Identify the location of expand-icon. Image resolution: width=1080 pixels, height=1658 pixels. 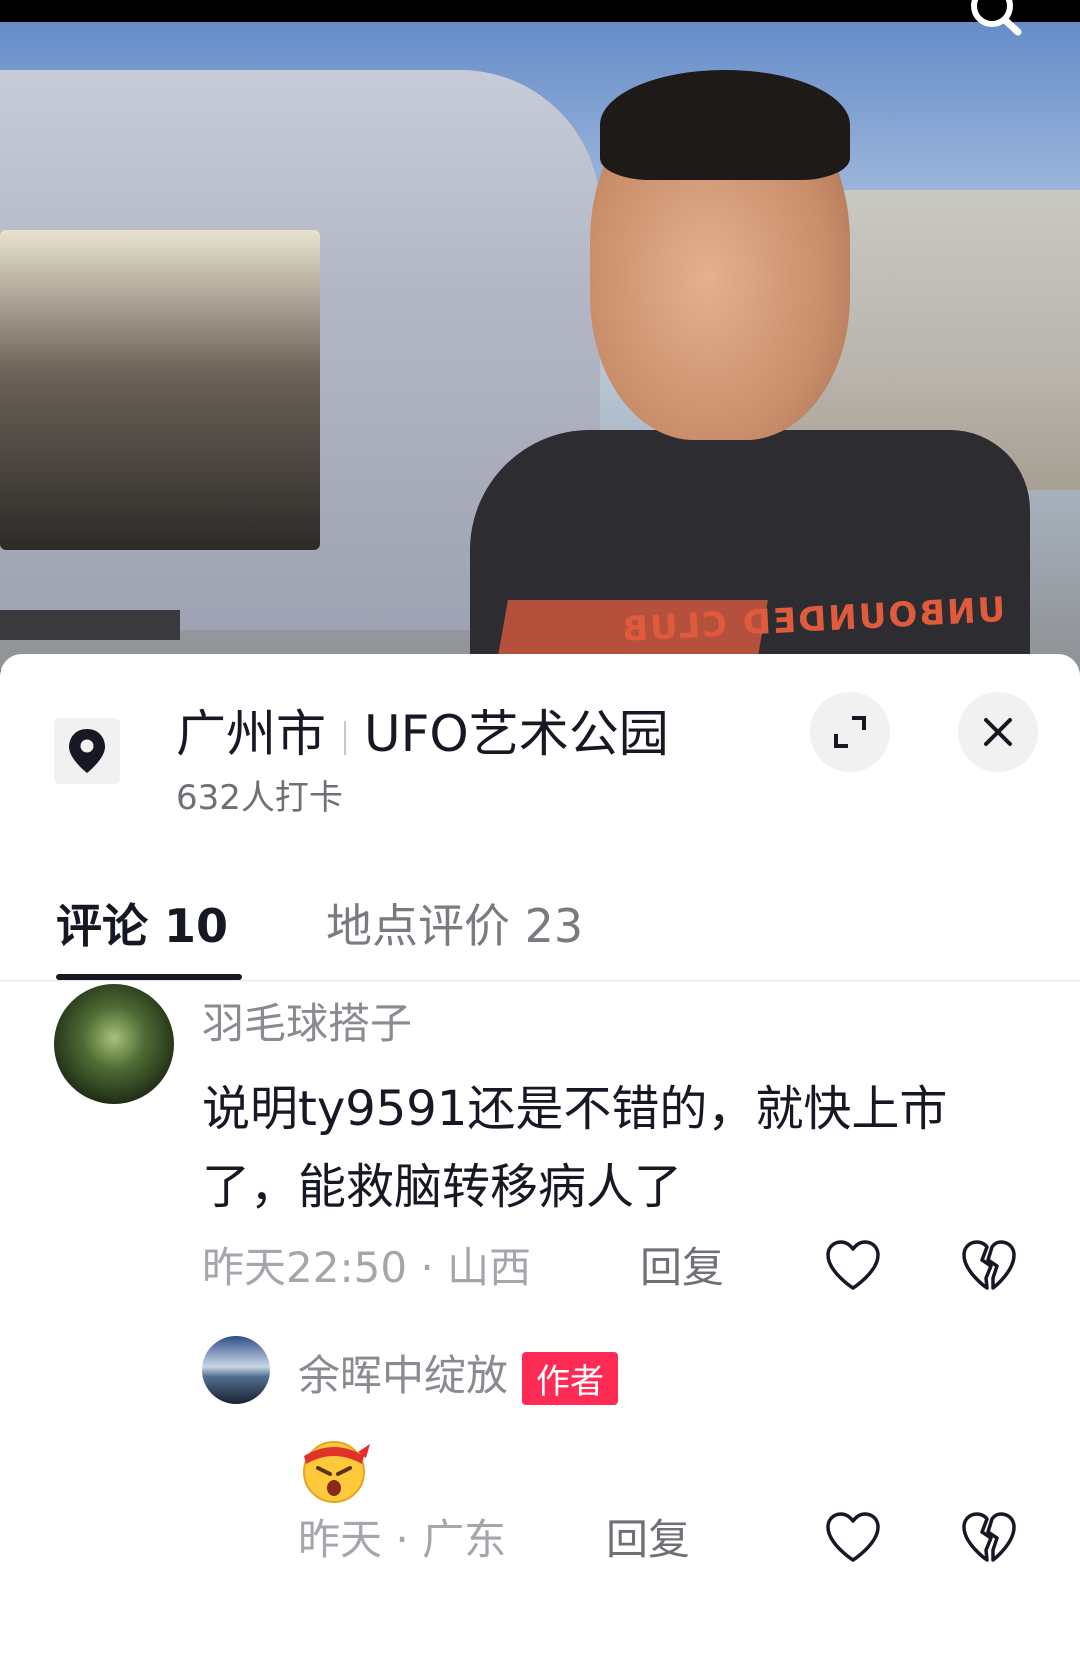
(850, 732).